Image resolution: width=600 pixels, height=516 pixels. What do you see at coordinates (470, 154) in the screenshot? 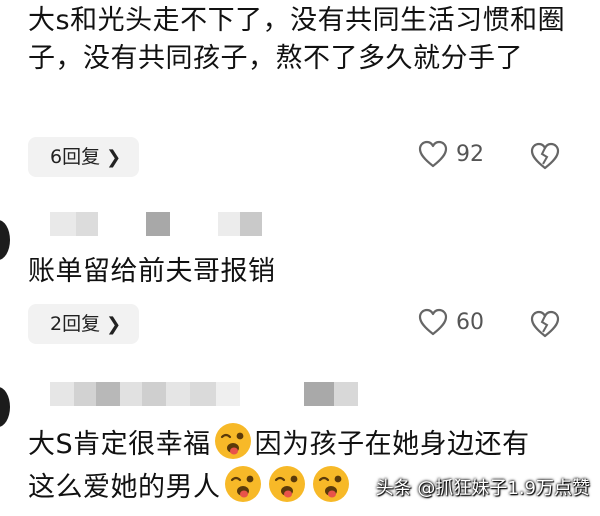
I see `like-count: 92` at bounding box center [470, 154].